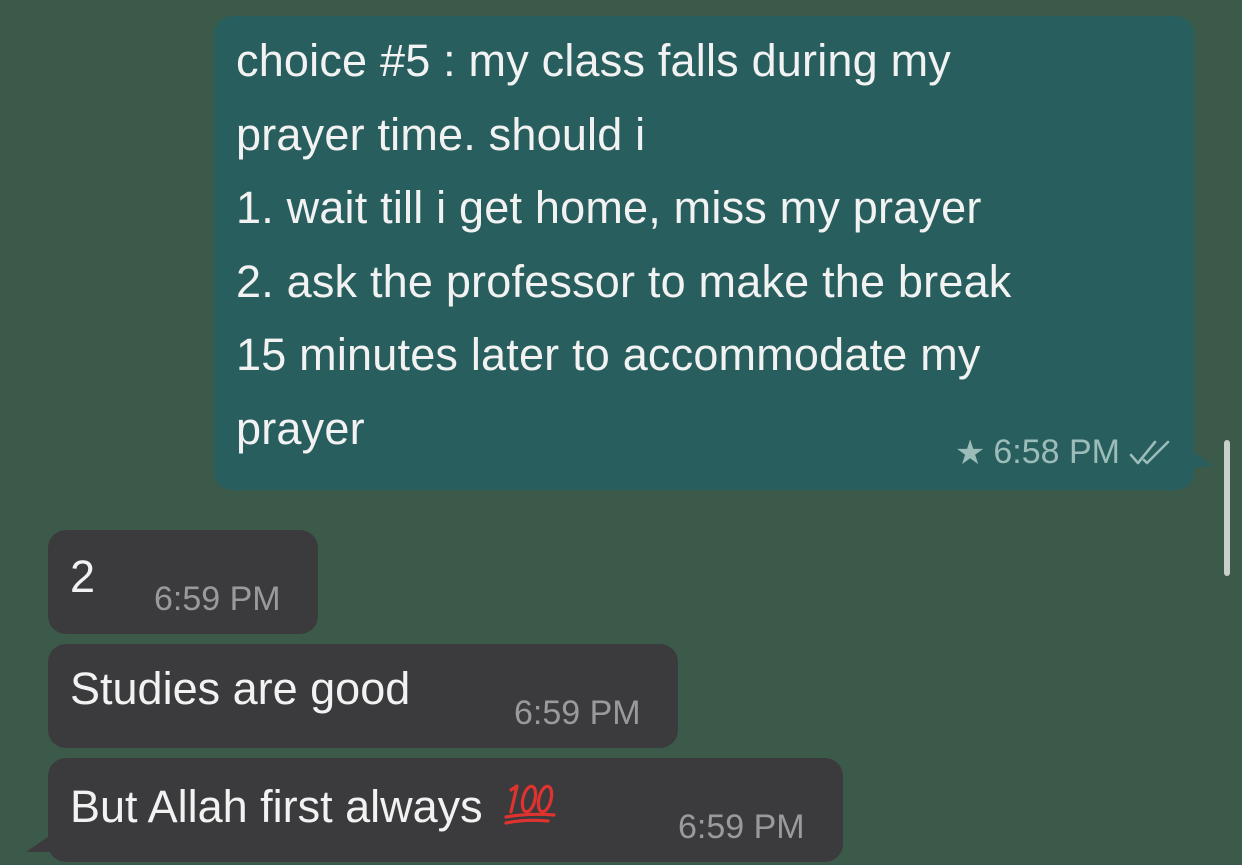 The height and width of the screenshot is (865, 1242). What do you see at coordinates (593, 60) in the screenshot?
I see `message-line: choice #5 : my class falls during my` at bounding box center [593, 60].